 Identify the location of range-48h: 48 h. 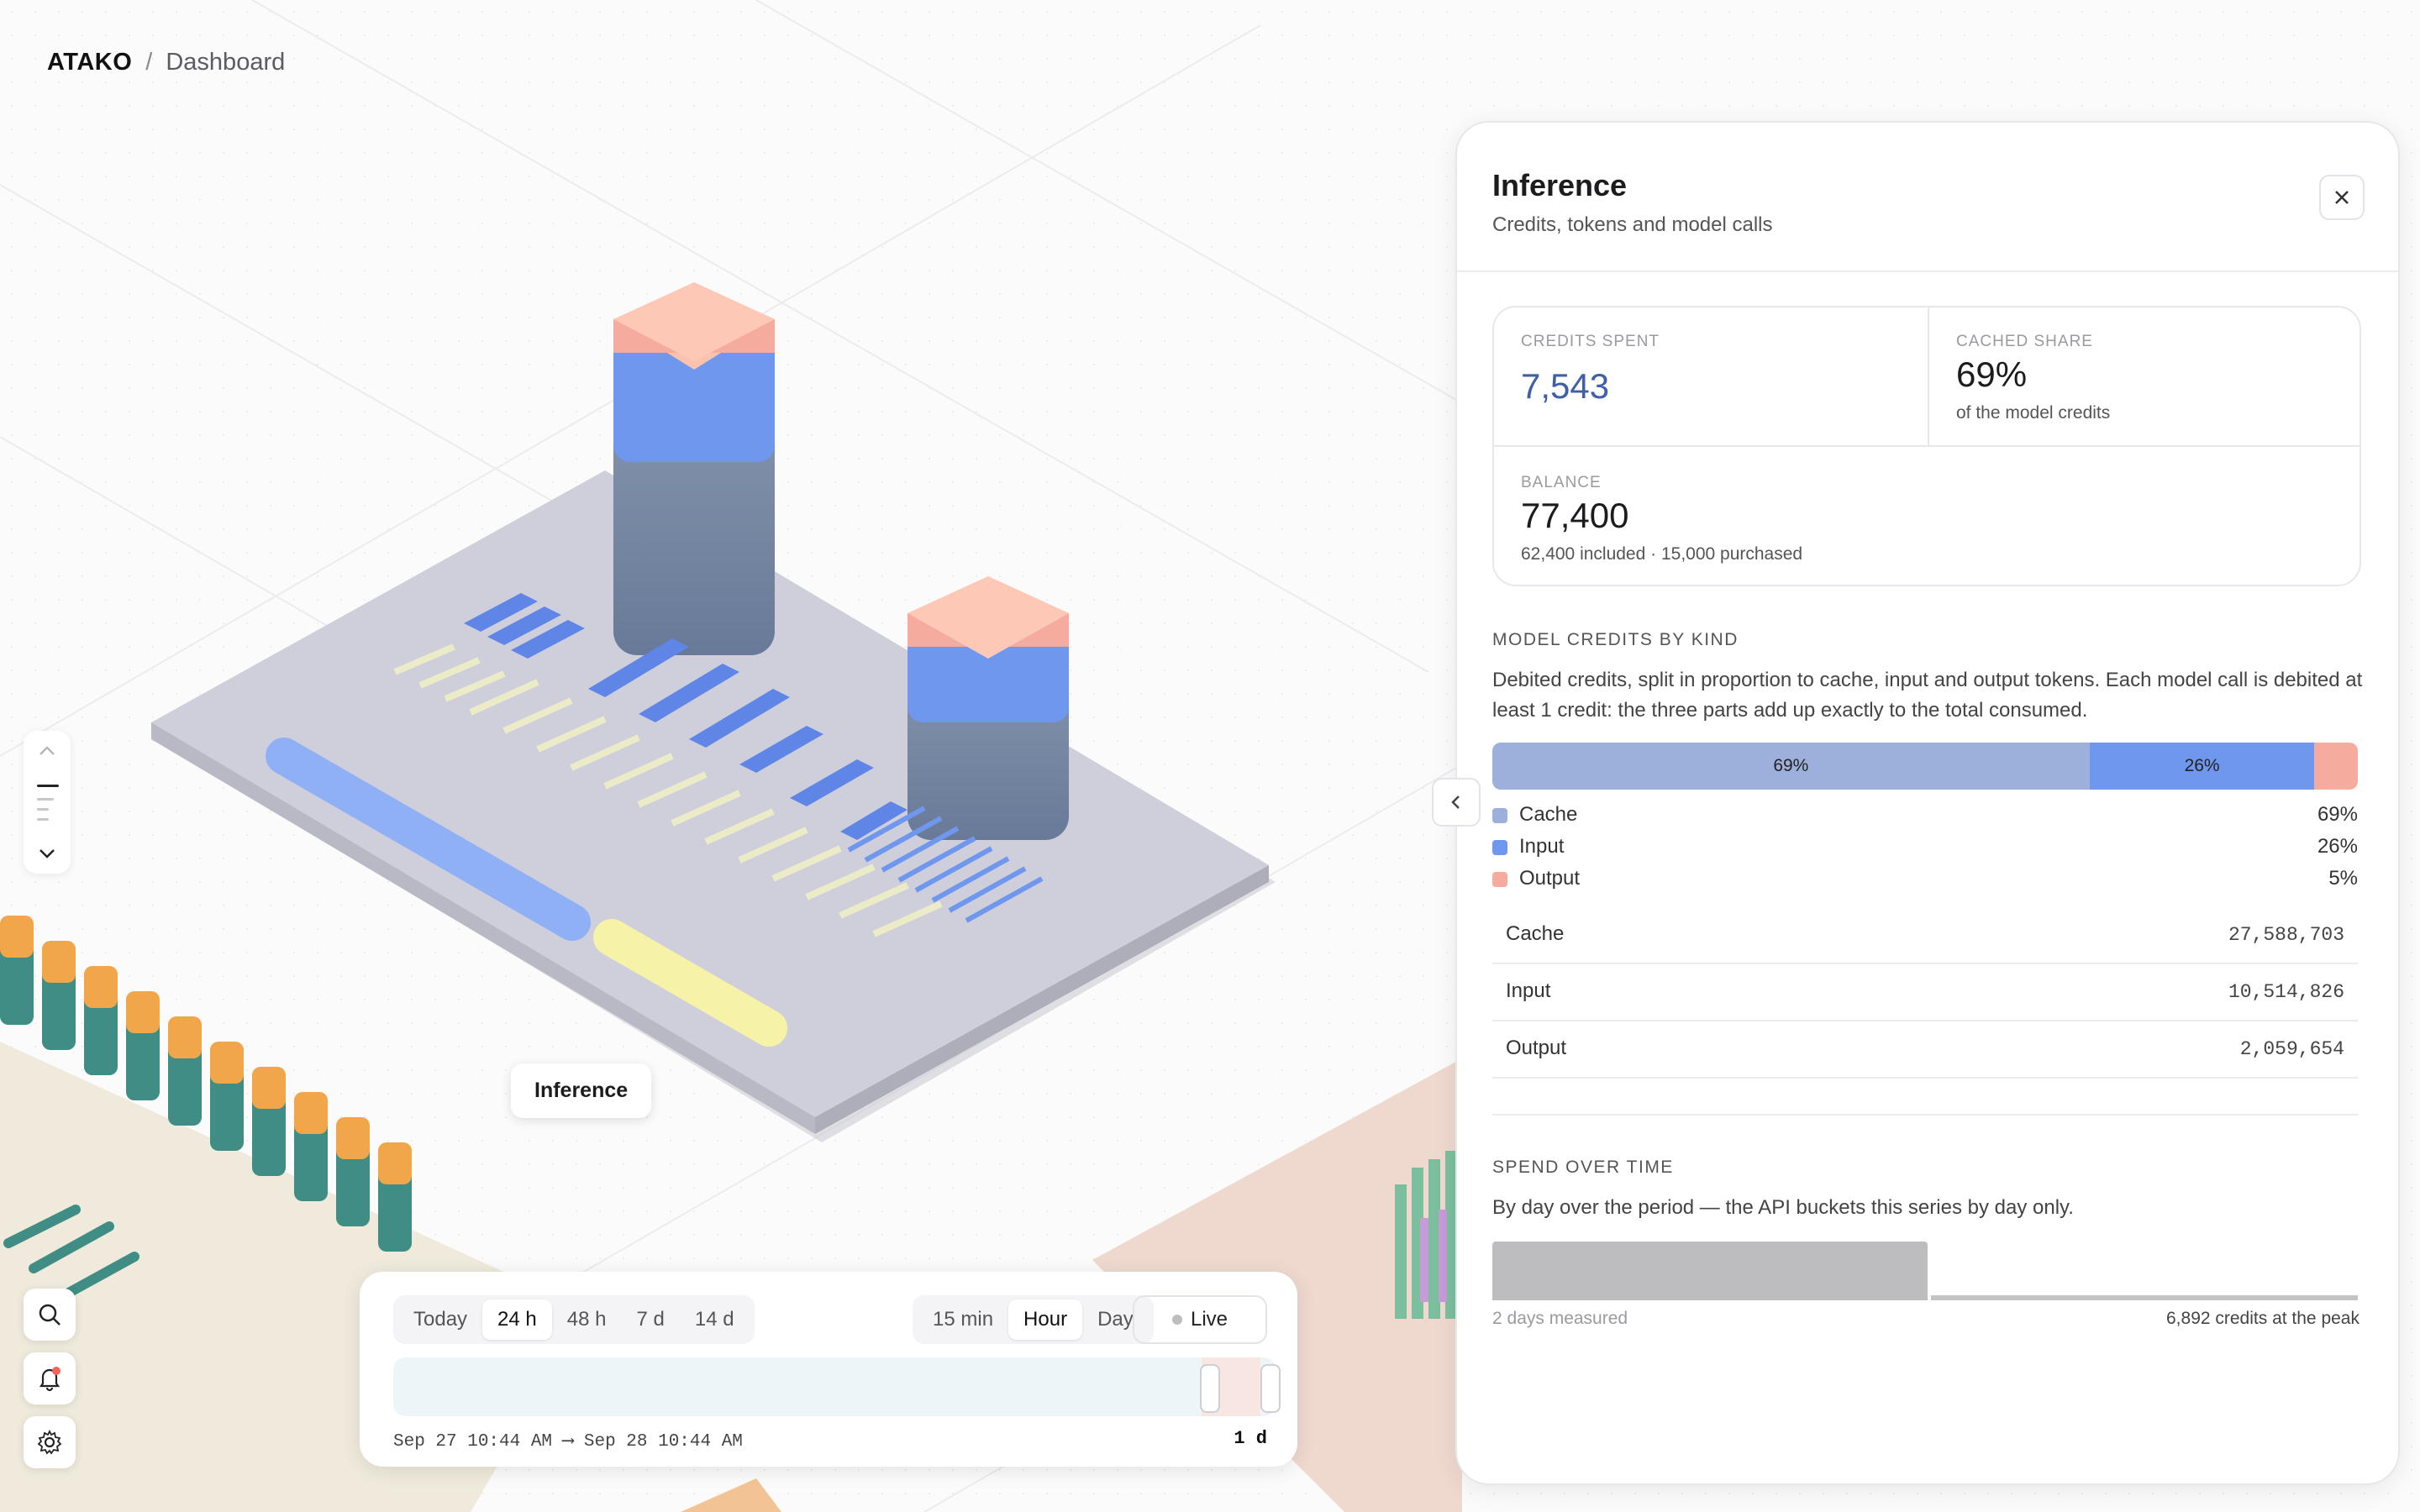
(587, 1319).